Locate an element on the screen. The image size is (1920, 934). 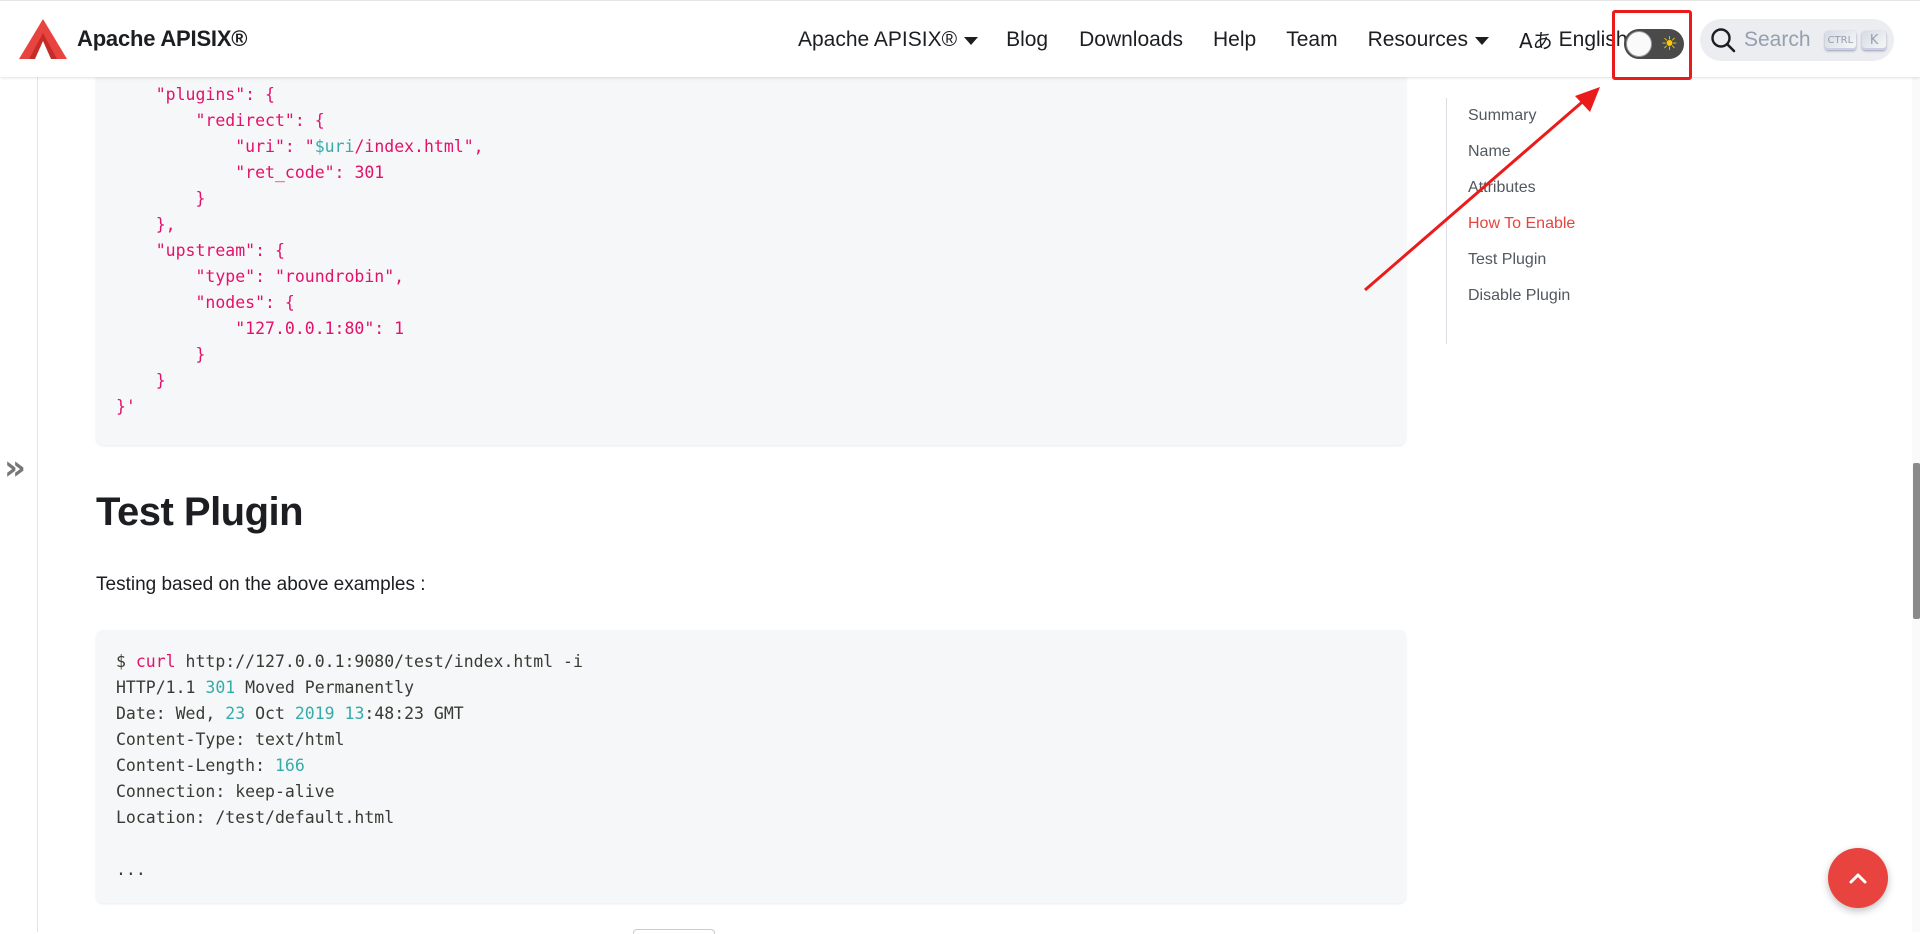
brand-title: Apache APISIX® is located at coordinates (162, 38).